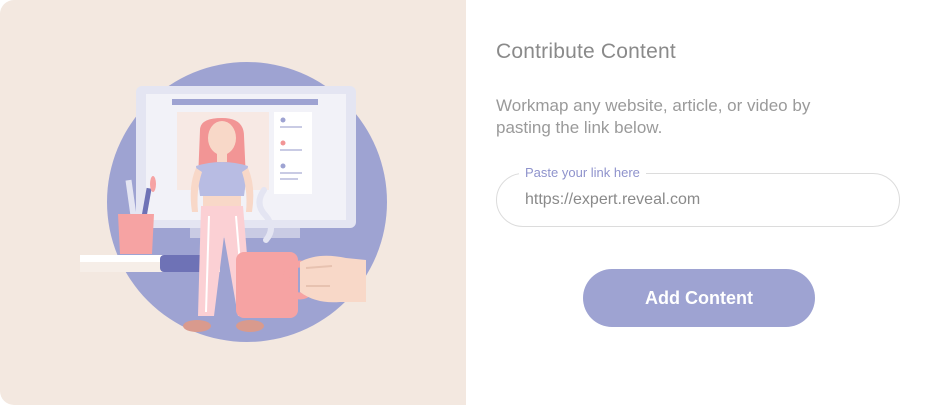  I want to click on link-input, so click(695, 200).